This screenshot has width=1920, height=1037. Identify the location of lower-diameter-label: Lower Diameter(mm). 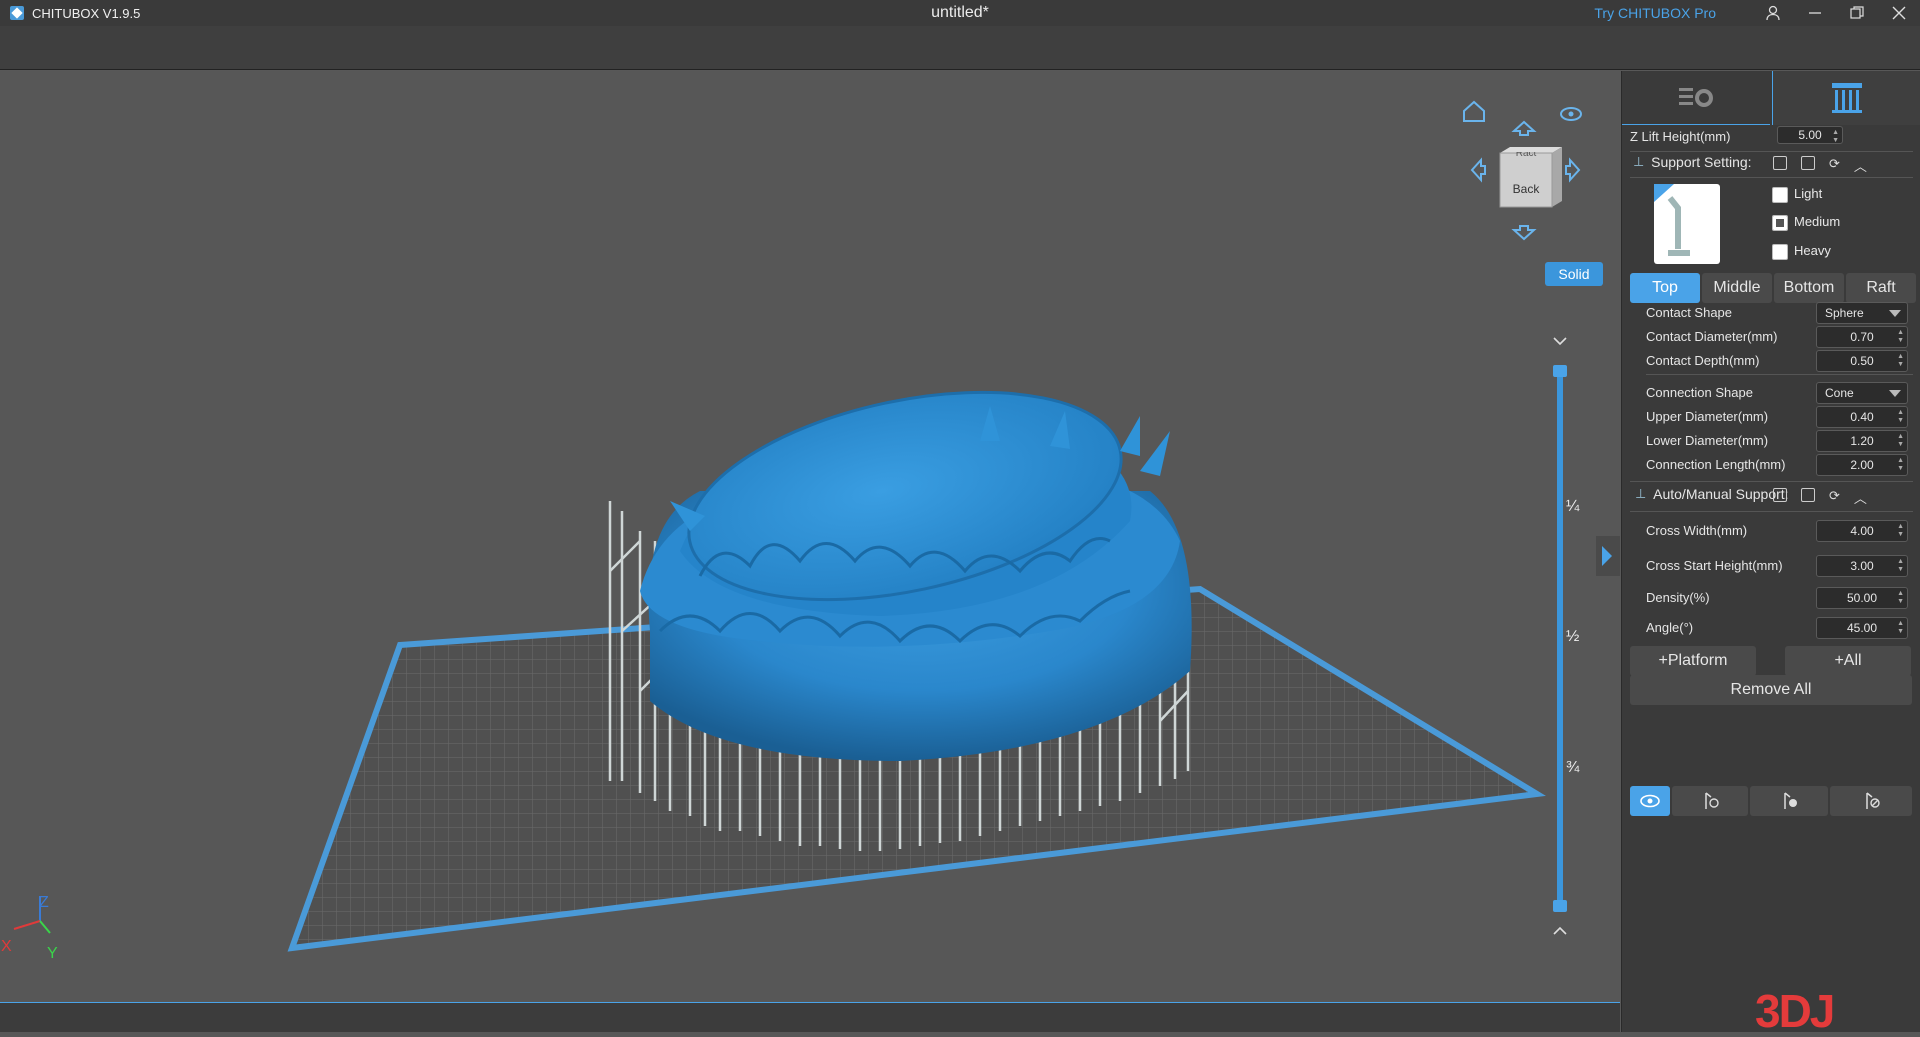
(1707, 440).